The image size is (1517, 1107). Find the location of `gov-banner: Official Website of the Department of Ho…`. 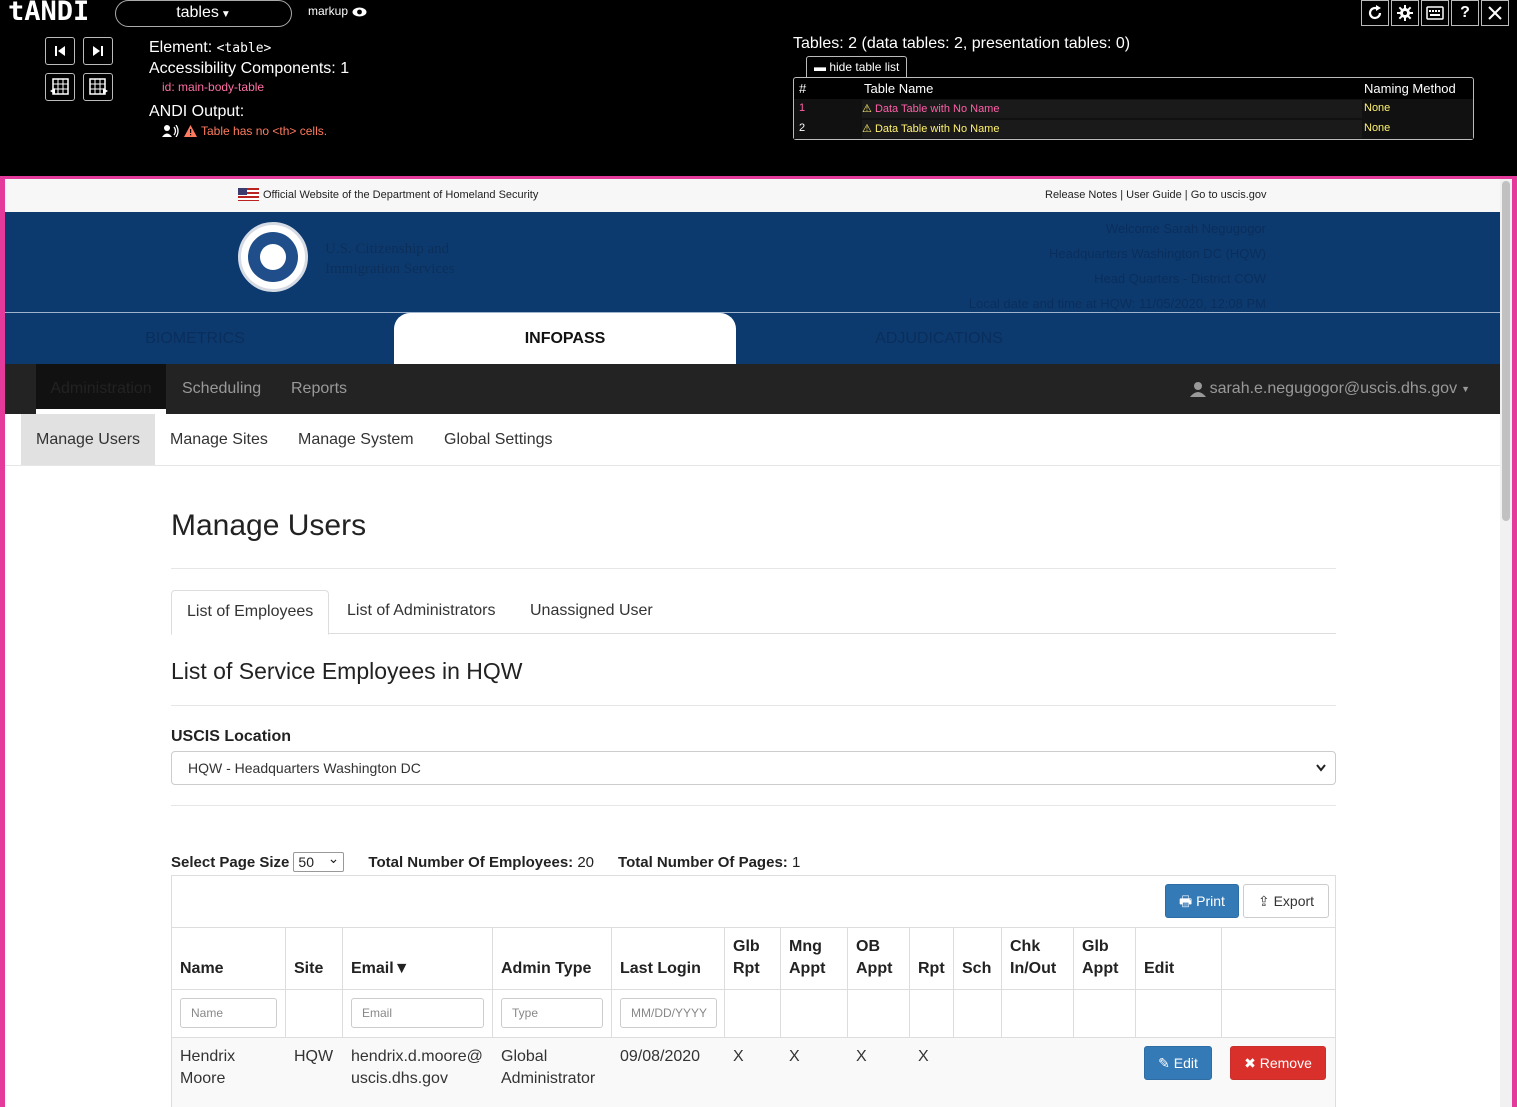

gov-banner: Official Website of the Department of Ho… is located at coordinates (752, 195).